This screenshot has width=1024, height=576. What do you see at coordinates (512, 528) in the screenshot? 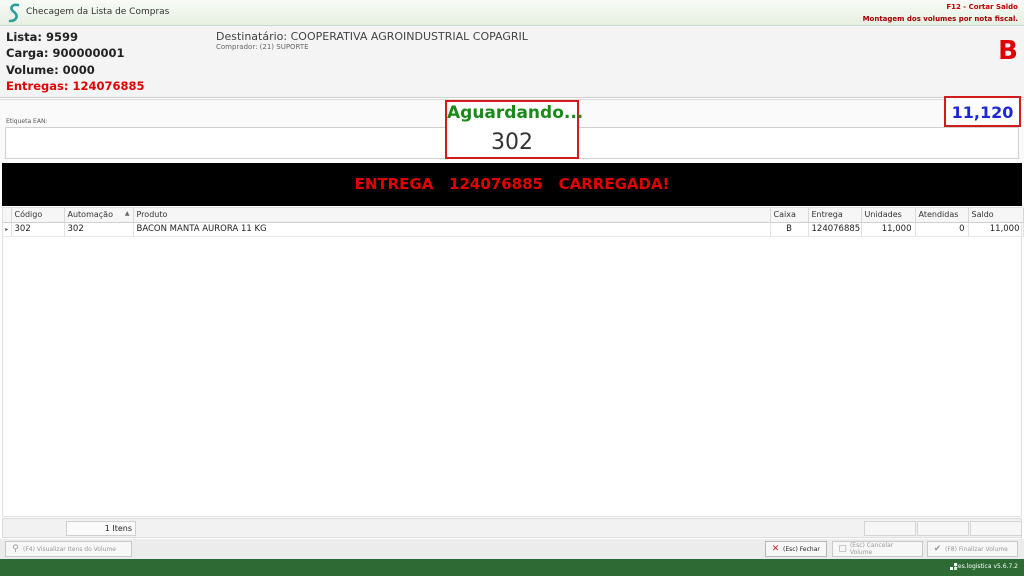
I see `grid-footer: 1 Itens` at bounding box center [512, 528].